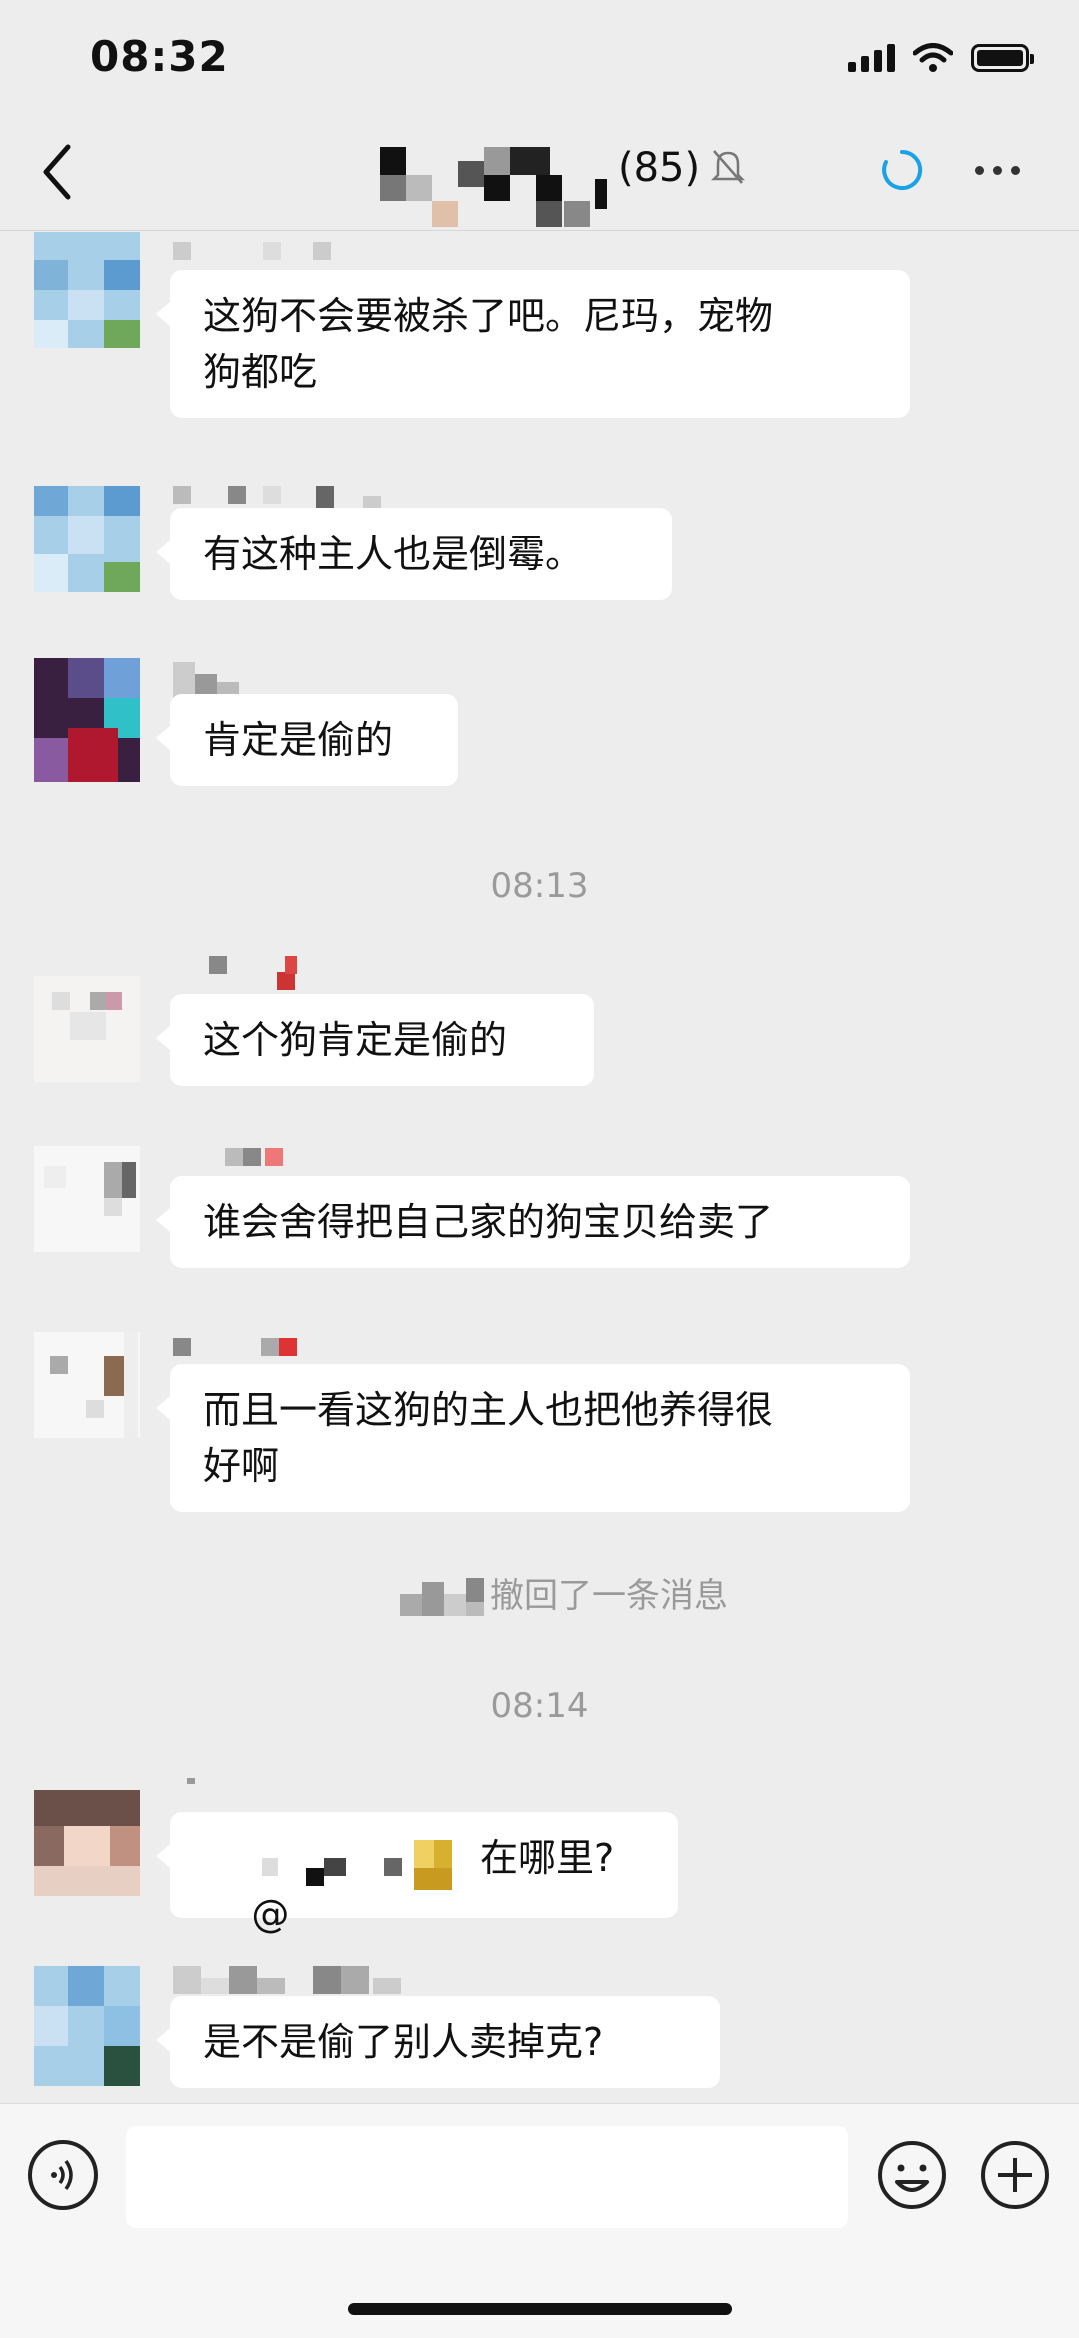 The image size is (1079, 2338). What do you see at coordinates (60, 172) in the screenshot?
I see `back-button` at bounding box center [60, 172].